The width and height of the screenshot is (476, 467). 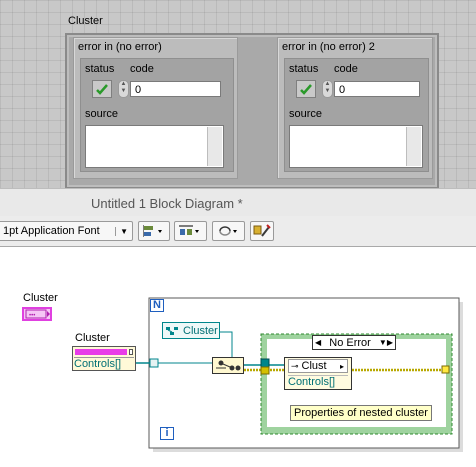 I want to click on cluster-terminal: •••, so click(x=37, y=314).